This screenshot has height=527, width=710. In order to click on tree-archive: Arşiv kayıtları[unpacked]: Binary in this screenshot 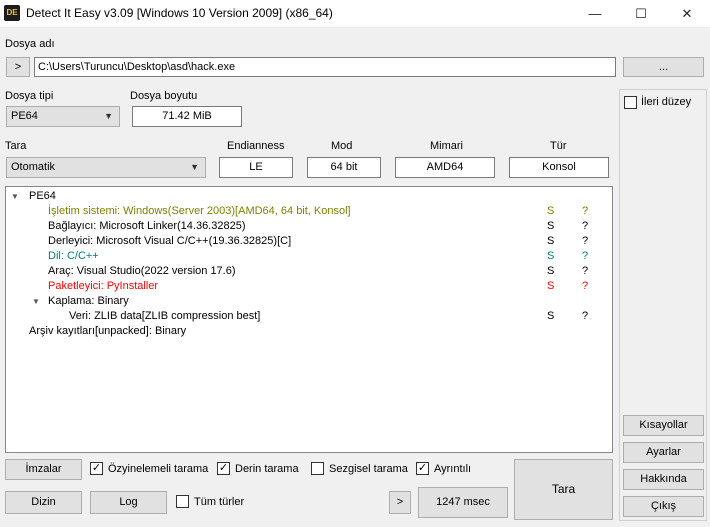, I will do `click(309, 331)`.